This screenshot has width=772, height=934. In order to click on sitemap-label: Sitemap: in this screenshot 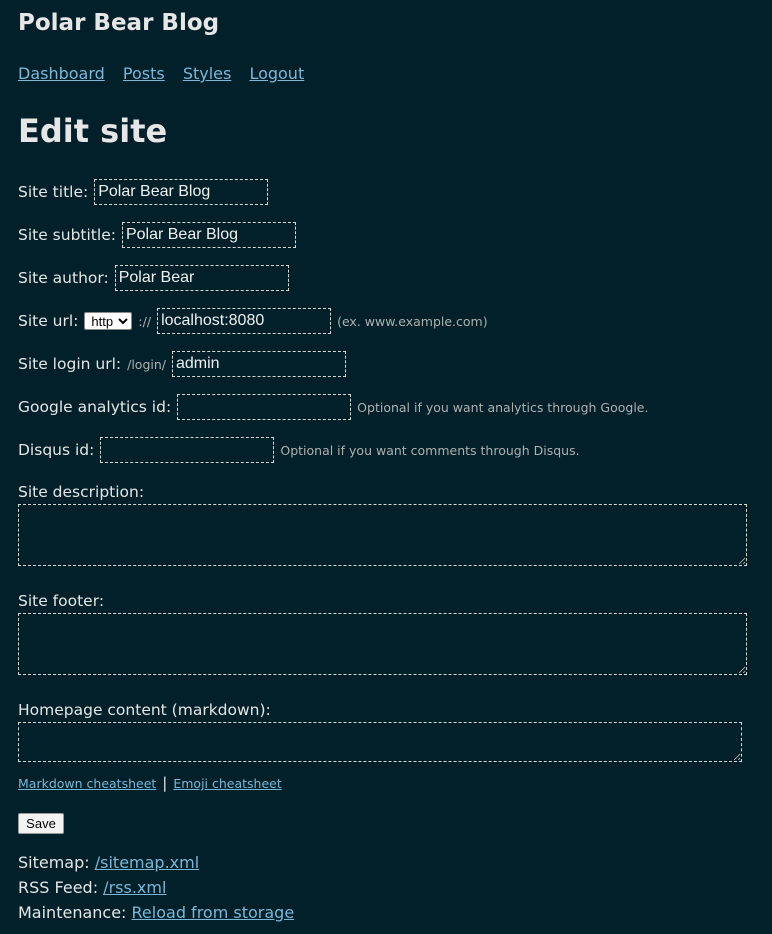, I will do `click(54, 862)`.